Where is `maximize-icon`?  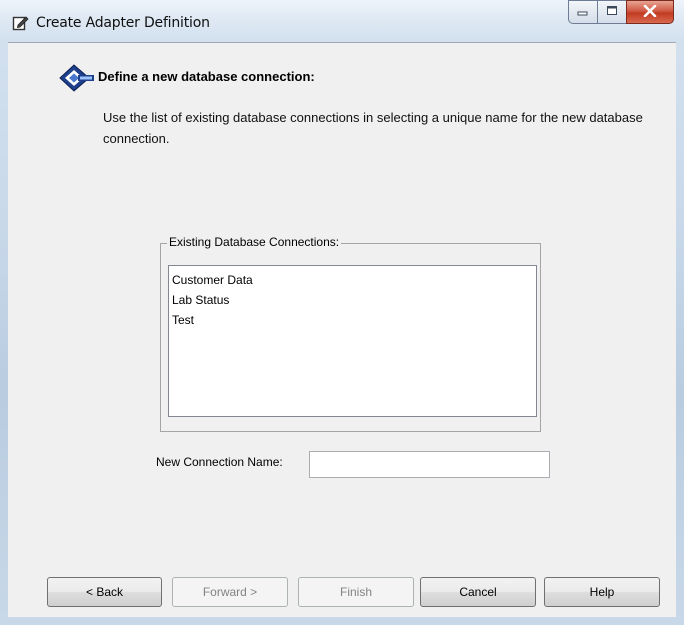
maximize-icon is located at coordinates (612, 12).